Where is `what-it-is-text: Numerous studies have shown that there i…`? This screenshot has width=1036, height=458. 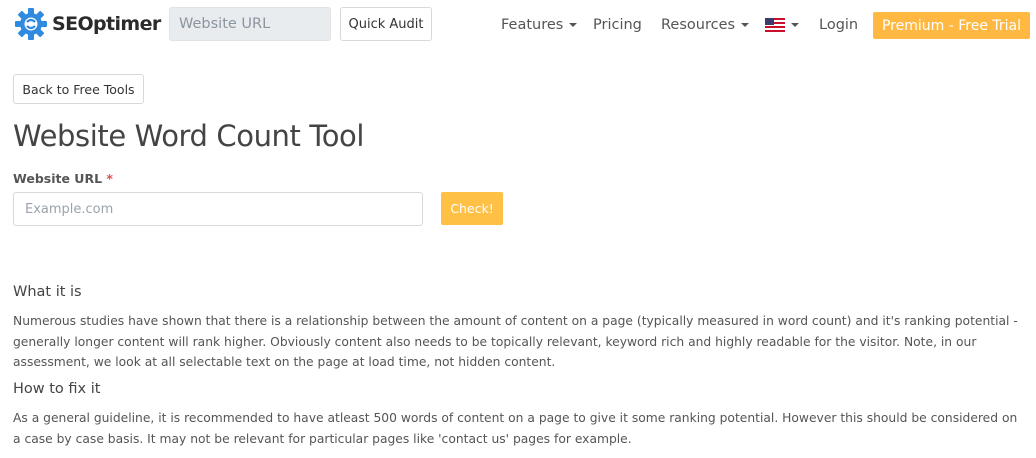 what-it-is-text: Numerous studies have shown that there i… is located at coordinates (515, 341).